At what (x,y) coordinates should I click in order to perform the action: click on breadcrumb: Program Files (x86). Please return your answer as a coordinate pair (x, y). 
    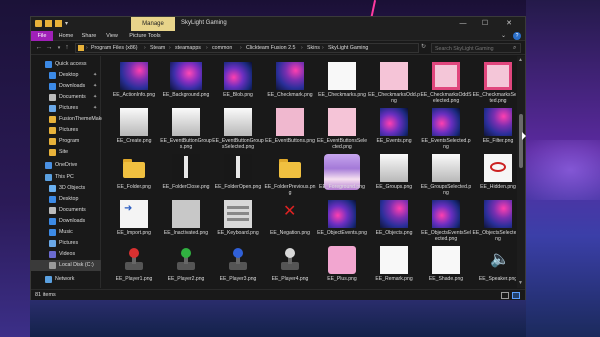
    Looking at the image, I should click on (114, 48).